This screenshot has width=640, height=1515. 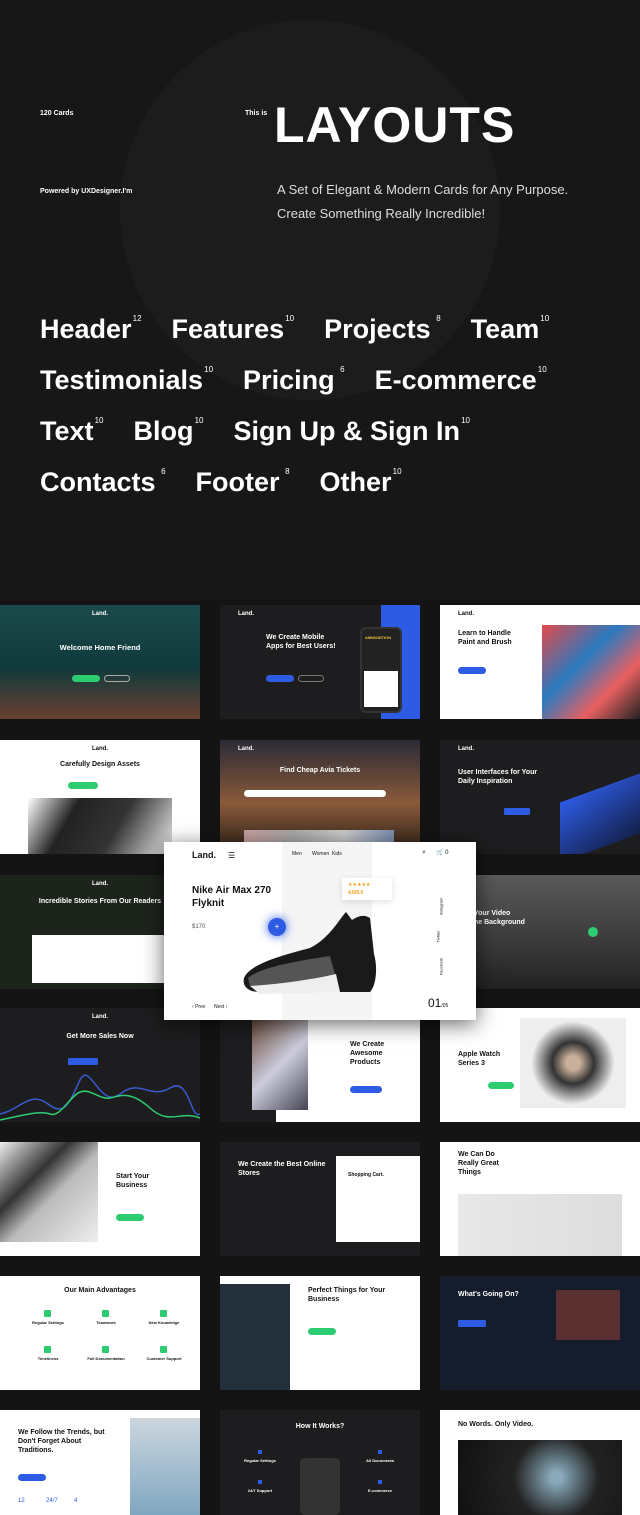 What do you see at coordinates (540, 1065) in the screenshot?
I see `card-apple-watch: Apple Watch Series 3` at bounding box center [540, 1065].